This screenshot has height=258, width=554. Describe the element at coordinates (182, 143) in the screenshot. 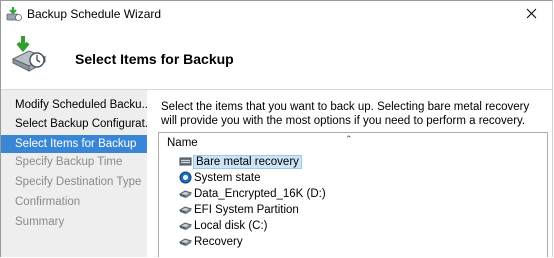

I see `column-header-label: Name` at that location.